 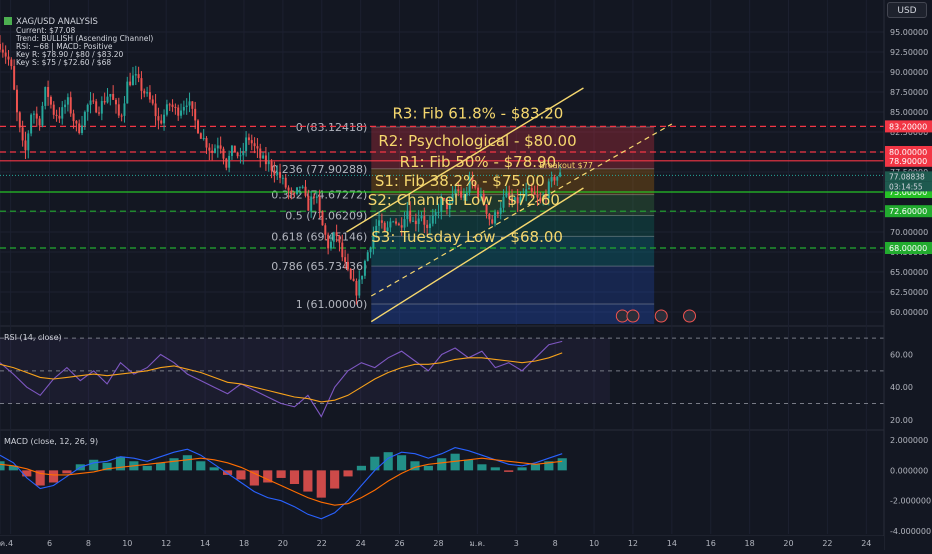 I want to click on price-tick-label: 62.50000, so click(x=909, y=292).